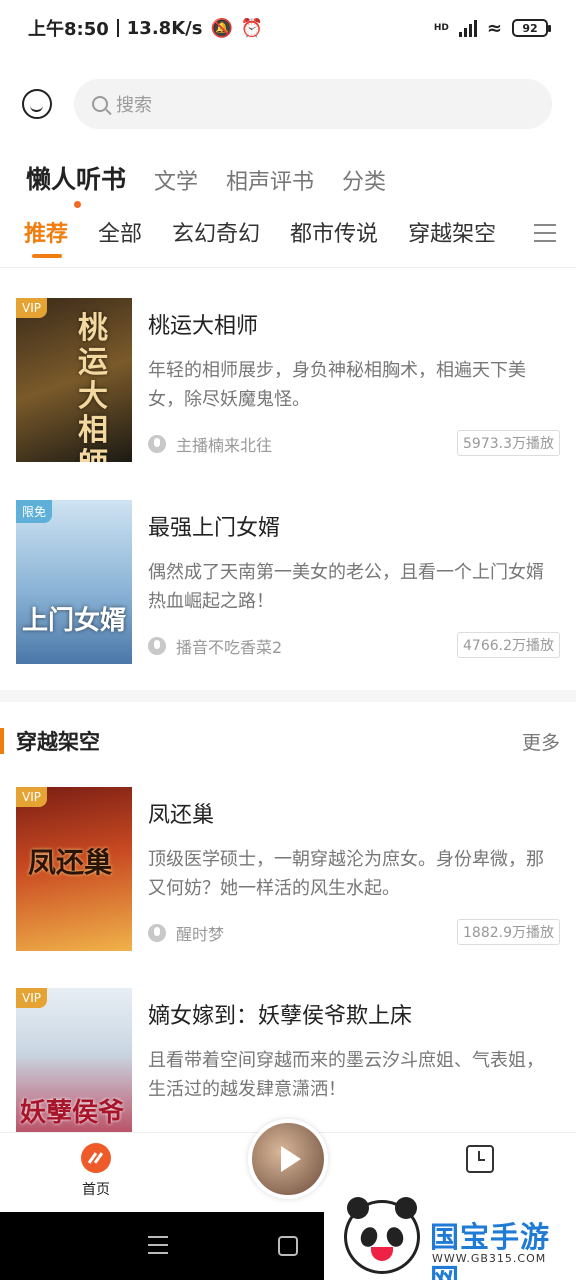 This screenshot has width=576, height=1280. I want to click on panda-logo-icon, so click(382, 1235).